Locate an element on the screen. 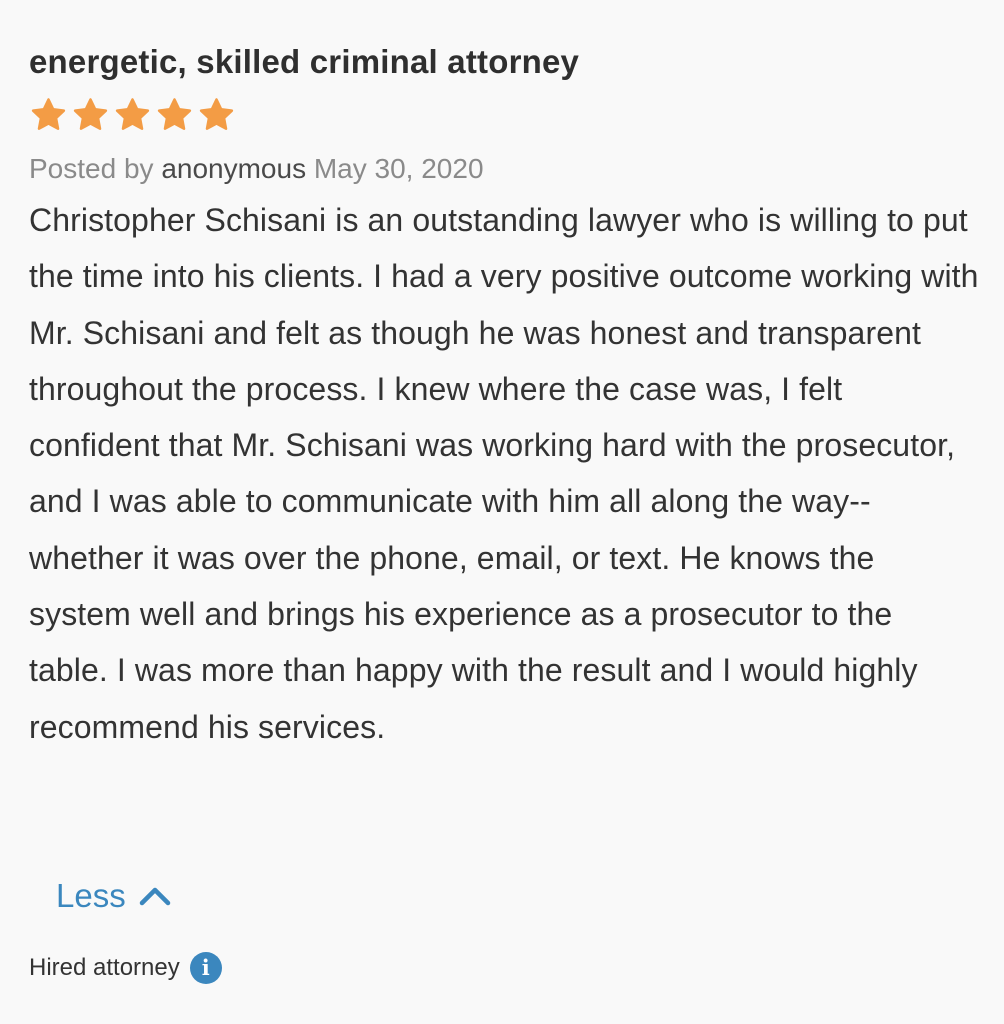 The image size is (1004, 1024). info-icon: i is located at coordinates (205, 968).